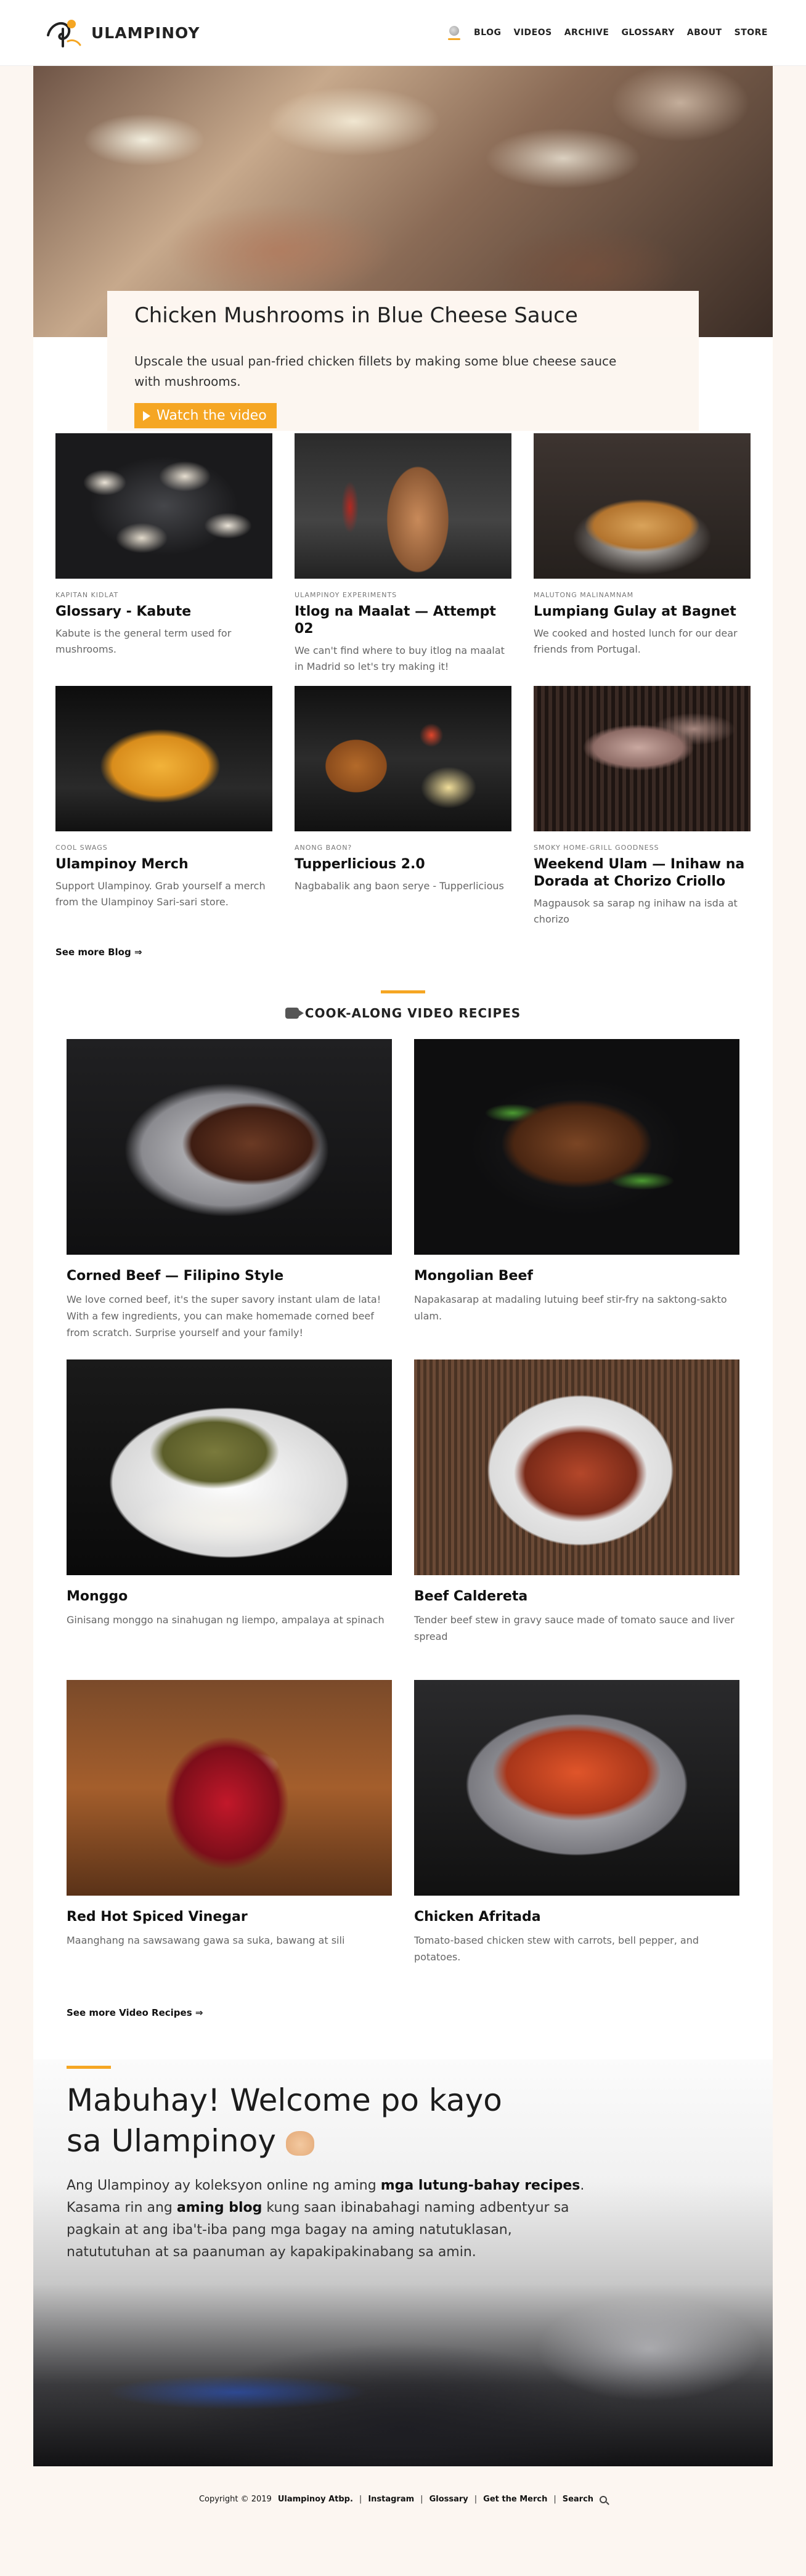 The width and height of the screenshot is (806, 2576). What do you see at coordinates (403, 848) in the screenshot?
I see `blog-category: ANONG BAON?` at bounding box center [403, 848].